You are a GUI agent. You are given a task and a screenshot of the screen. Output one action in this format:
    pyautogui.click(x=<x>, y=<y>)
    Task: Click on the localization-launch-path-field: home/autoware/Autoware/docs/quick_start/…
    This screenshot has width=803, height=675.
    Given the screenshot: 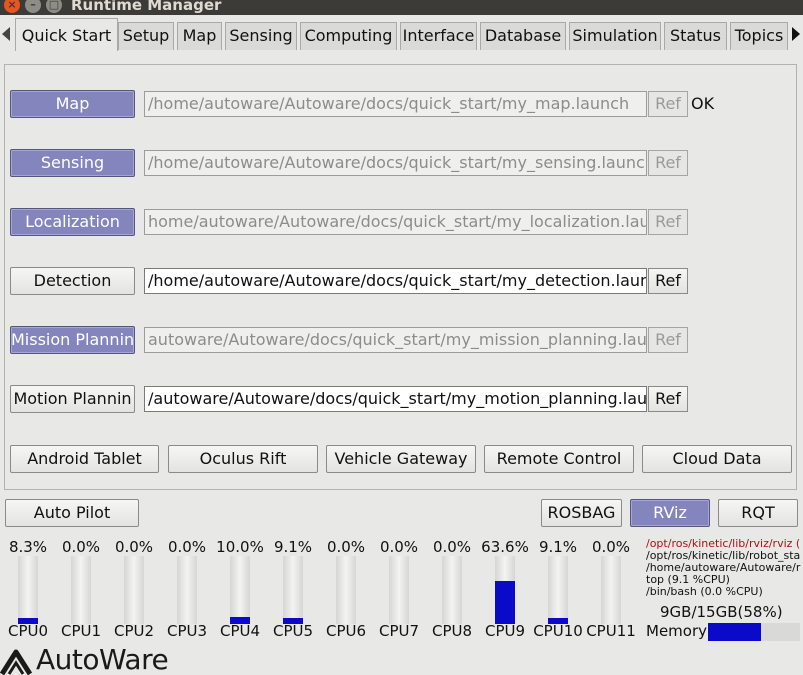 What is the action you would take?
    pyautogui.click(x=395, y=222)
    